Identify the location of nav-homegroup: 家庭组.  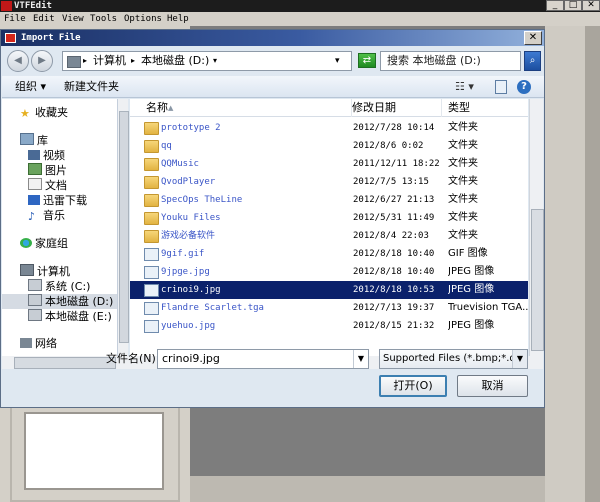
(59, 243).